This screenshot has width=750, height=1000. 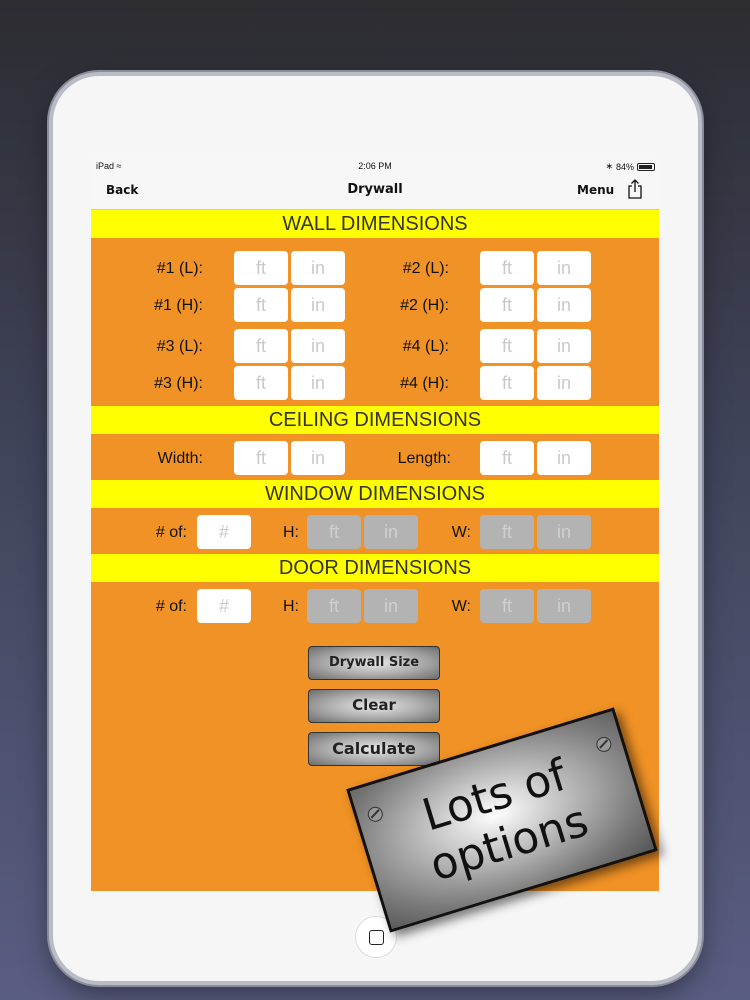 I want to click on door-width-label: W:, so click(x=461, y=606).